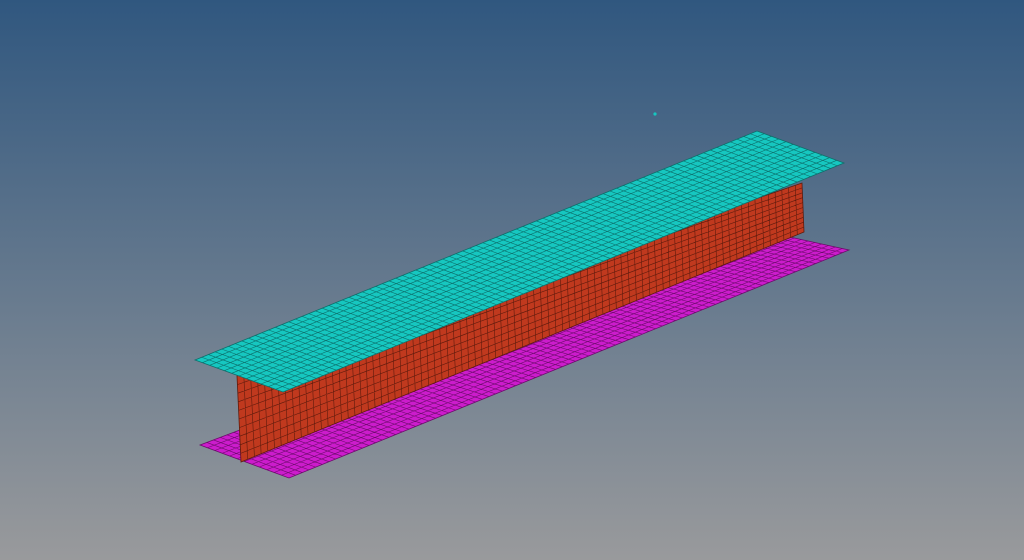  I want to click on node-marker, so click(655, 114).